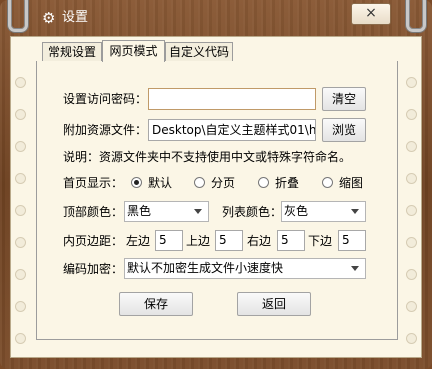 The width and height of the screenshot is (432, 369). I want to click on padding-top-input: 5, so click(229, 240).